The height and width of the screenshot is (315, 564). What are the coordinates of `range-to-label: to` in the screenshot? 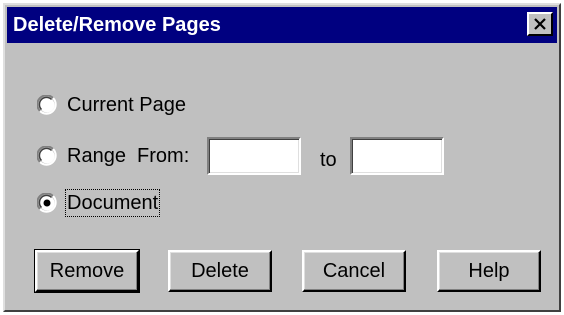 It's located at (328, 160).